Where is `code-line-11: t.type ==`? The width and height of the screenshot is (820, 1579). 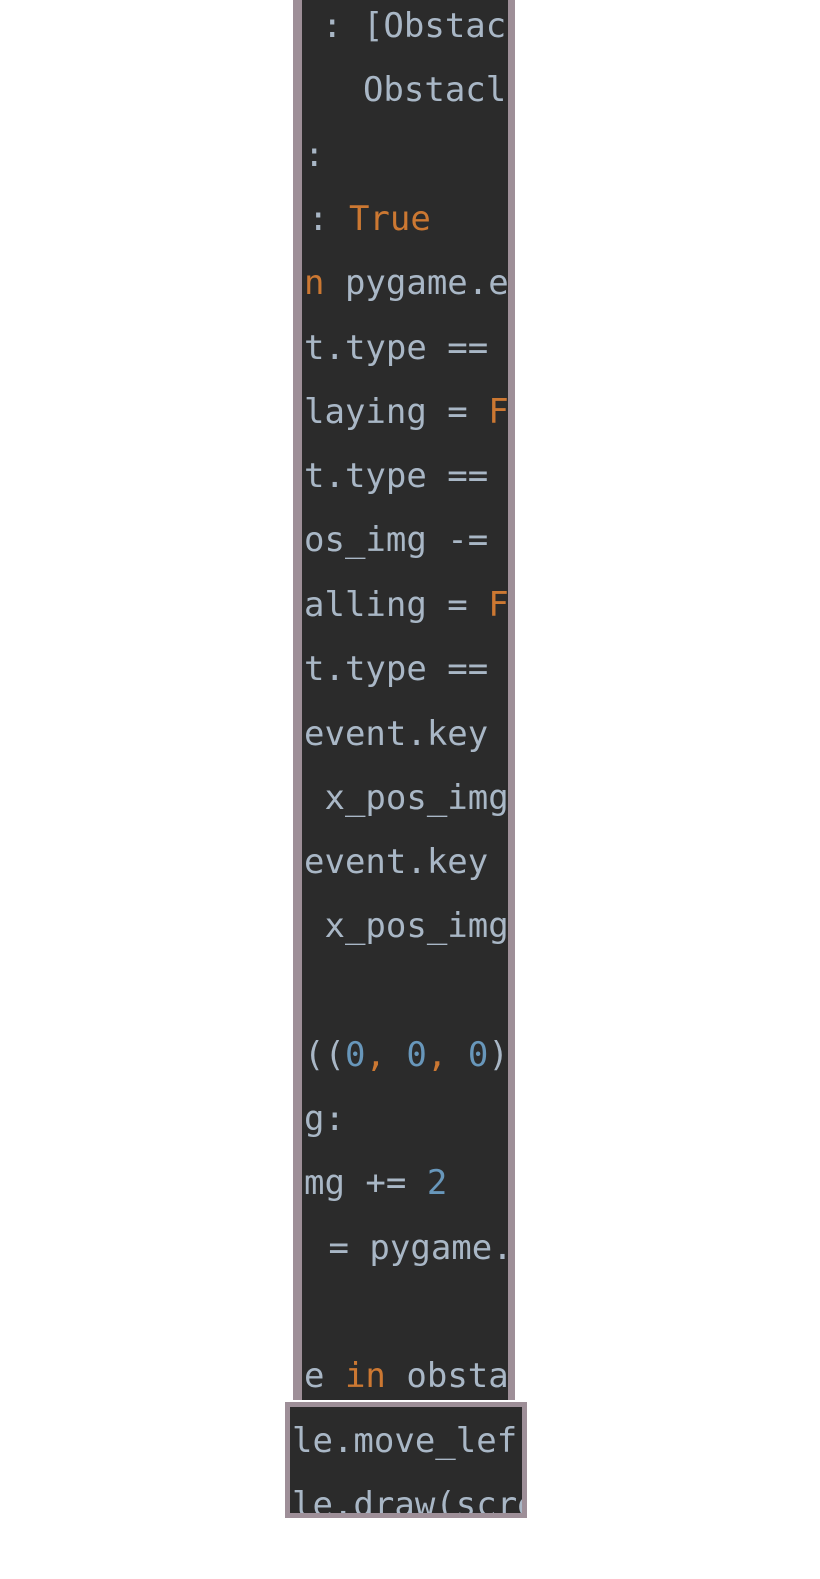
code-line-11: t.type == is located at coordinates (396, 669).